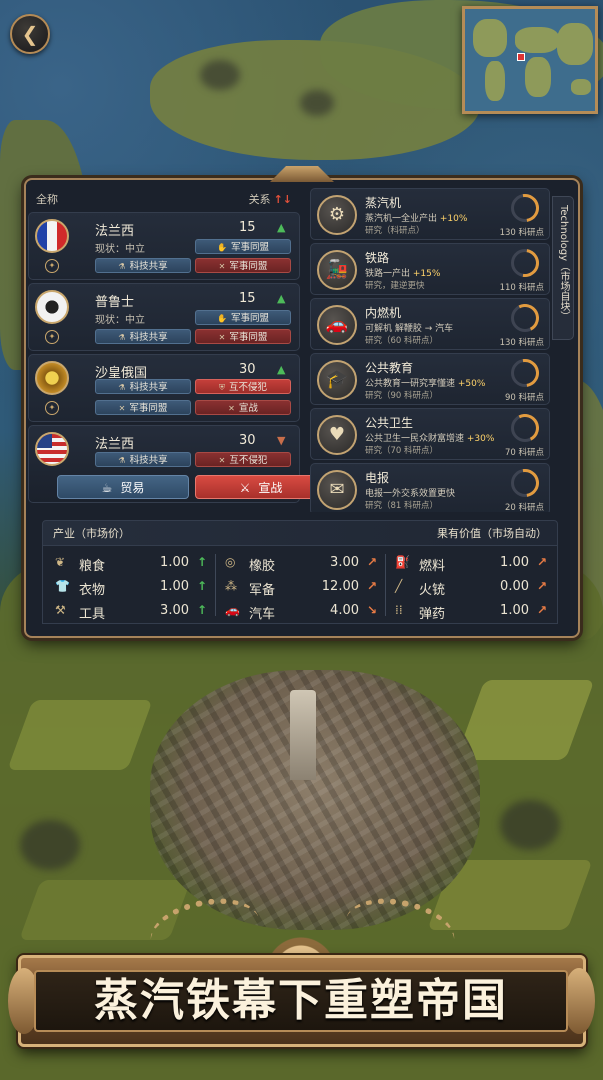 The width and height of the screenshot is (603, 1080). What do you see at coordinates (521, 57) in the screenshot?
I see `minimap-location-marker` at bounding box center [521, 57].